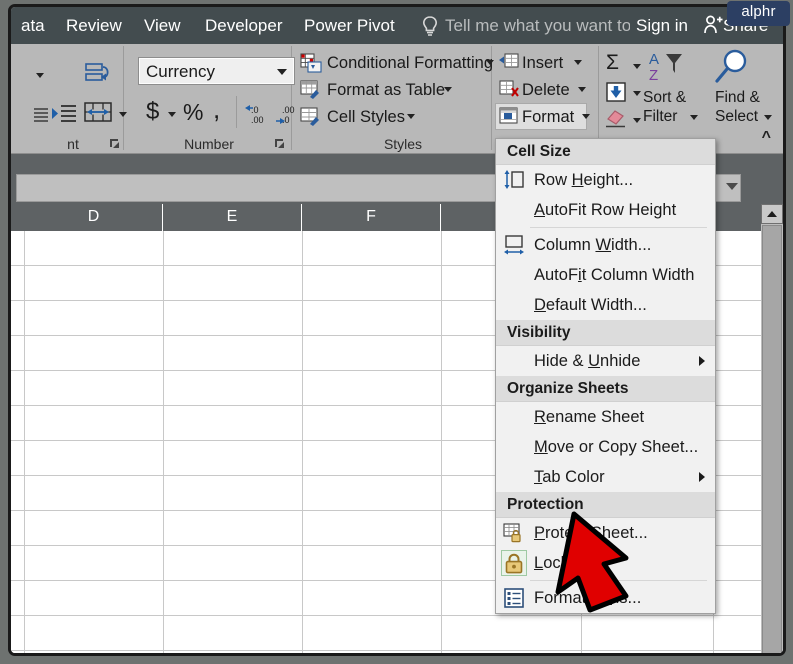 This screenshot has width=793, height=664. I want to click on collapse-ribbon-arrow: ^, so click(766, 138).